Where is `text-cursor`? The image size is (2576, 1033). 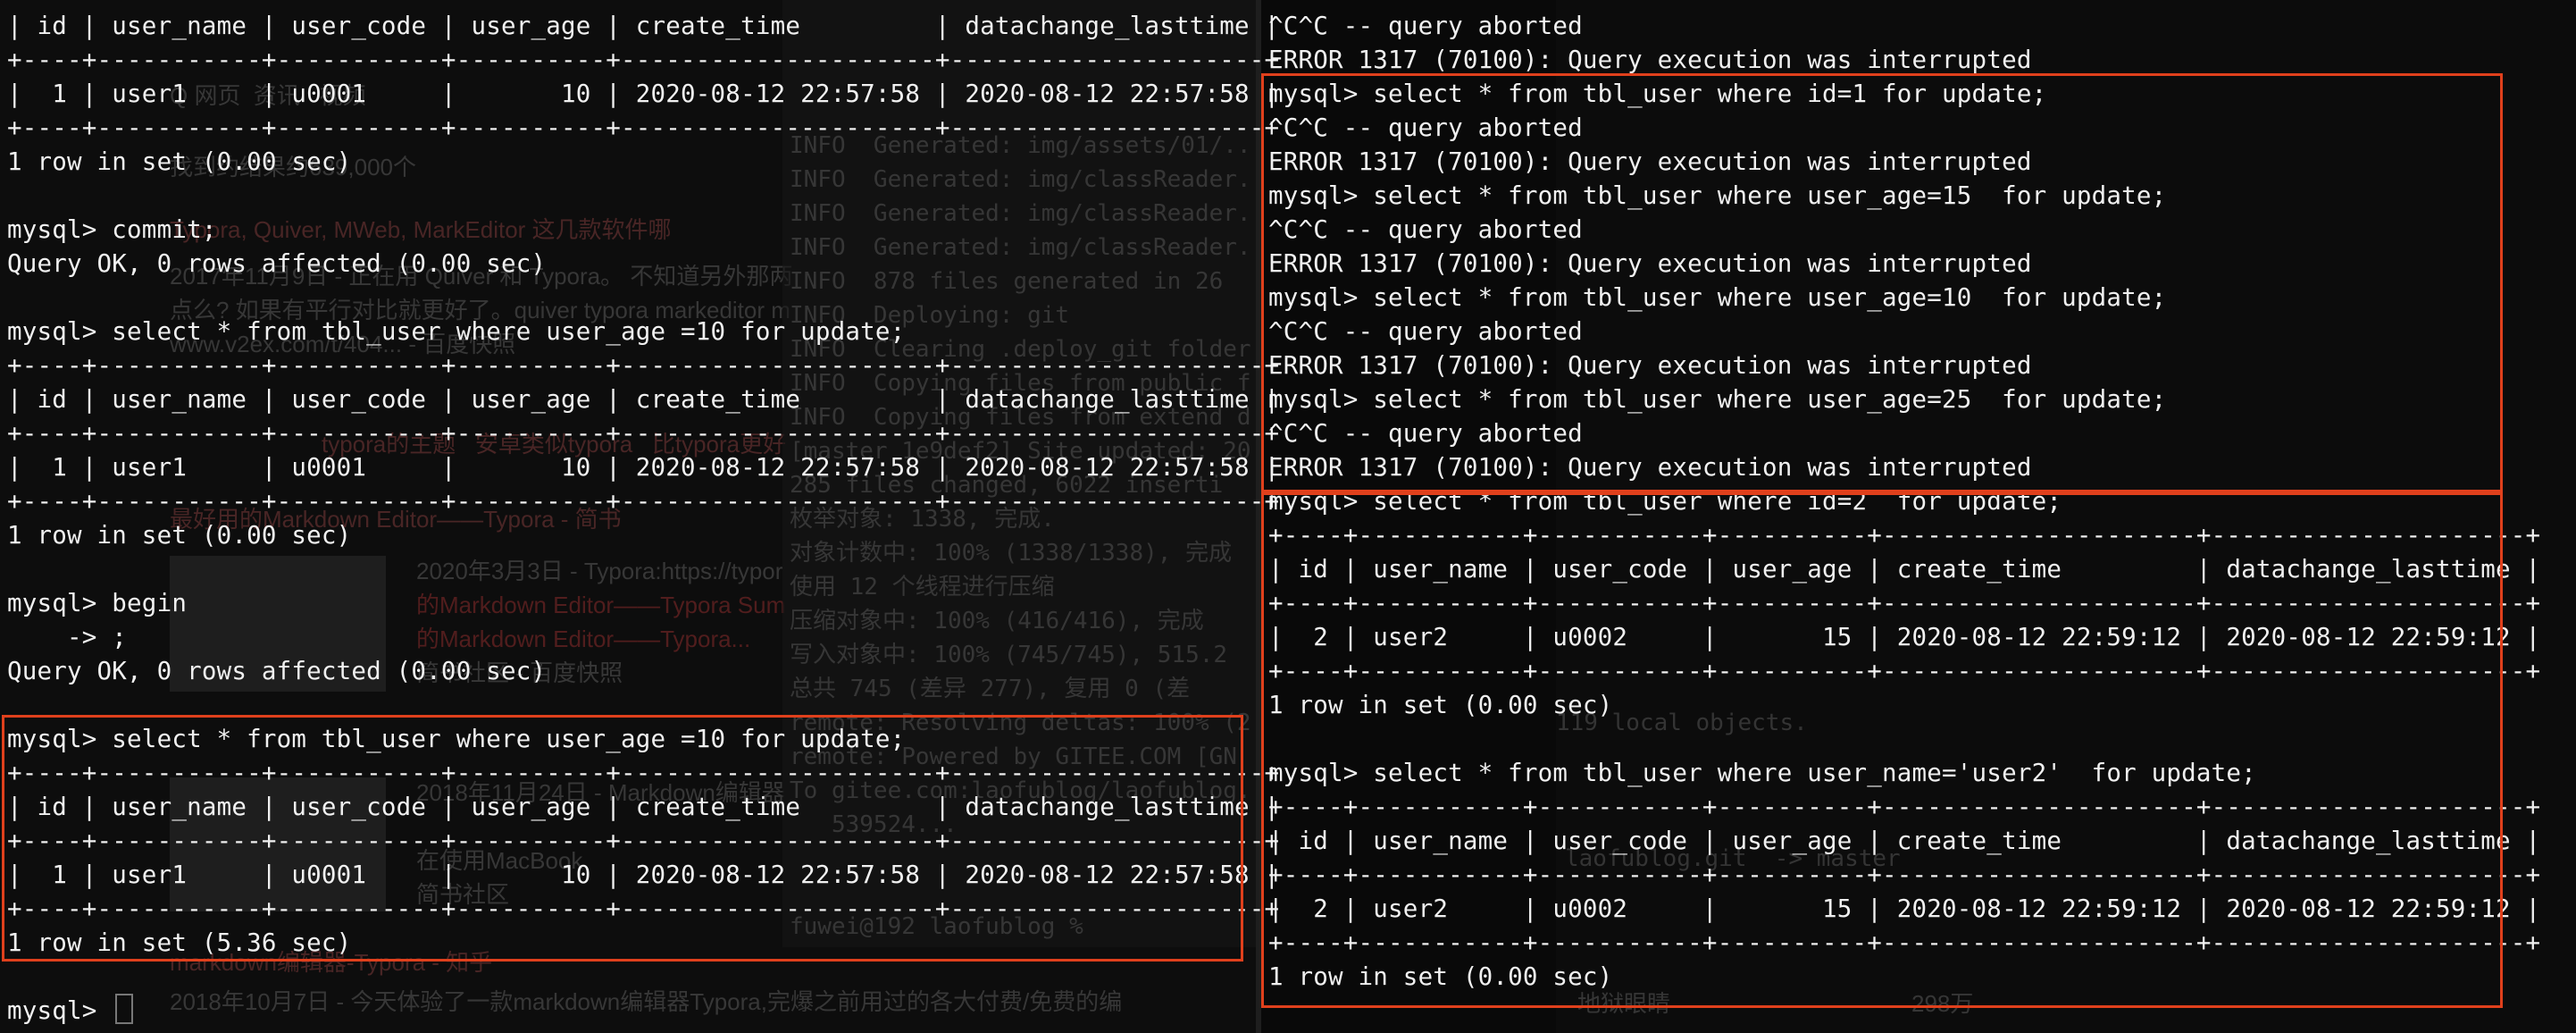 text-cursor is located at coordinates (125, 1009).